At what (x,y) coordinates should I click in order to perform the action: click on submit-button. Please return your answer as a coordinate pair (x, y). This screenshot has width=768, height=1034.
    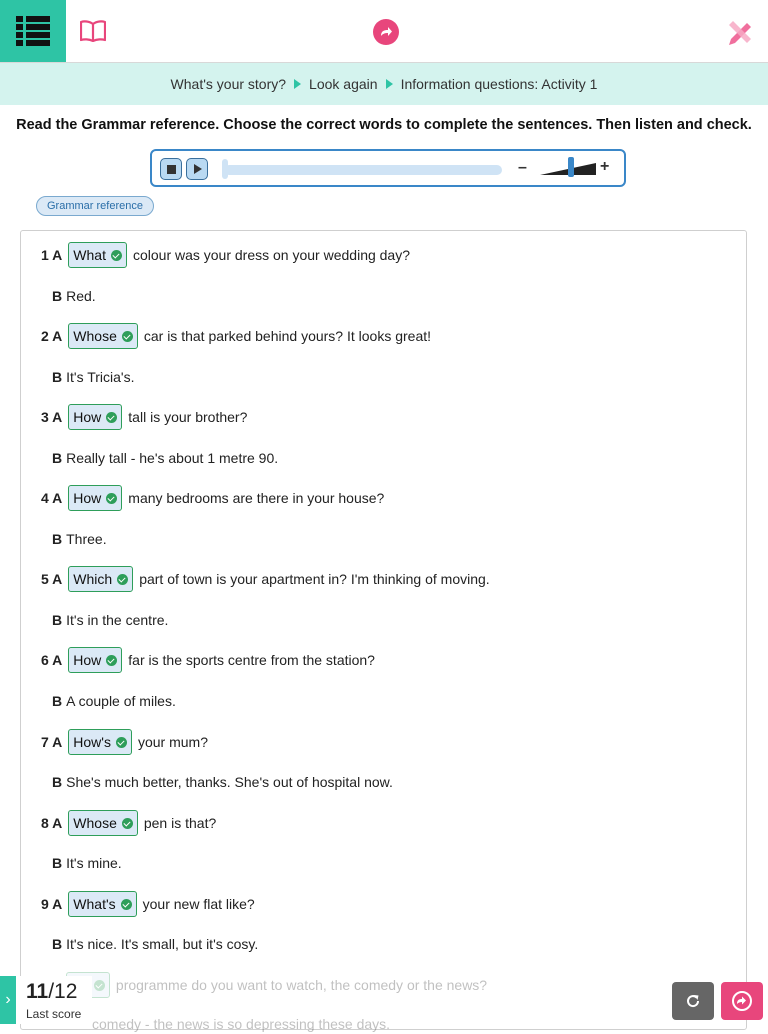
    Looking at the image, I should click on (742, 1001).